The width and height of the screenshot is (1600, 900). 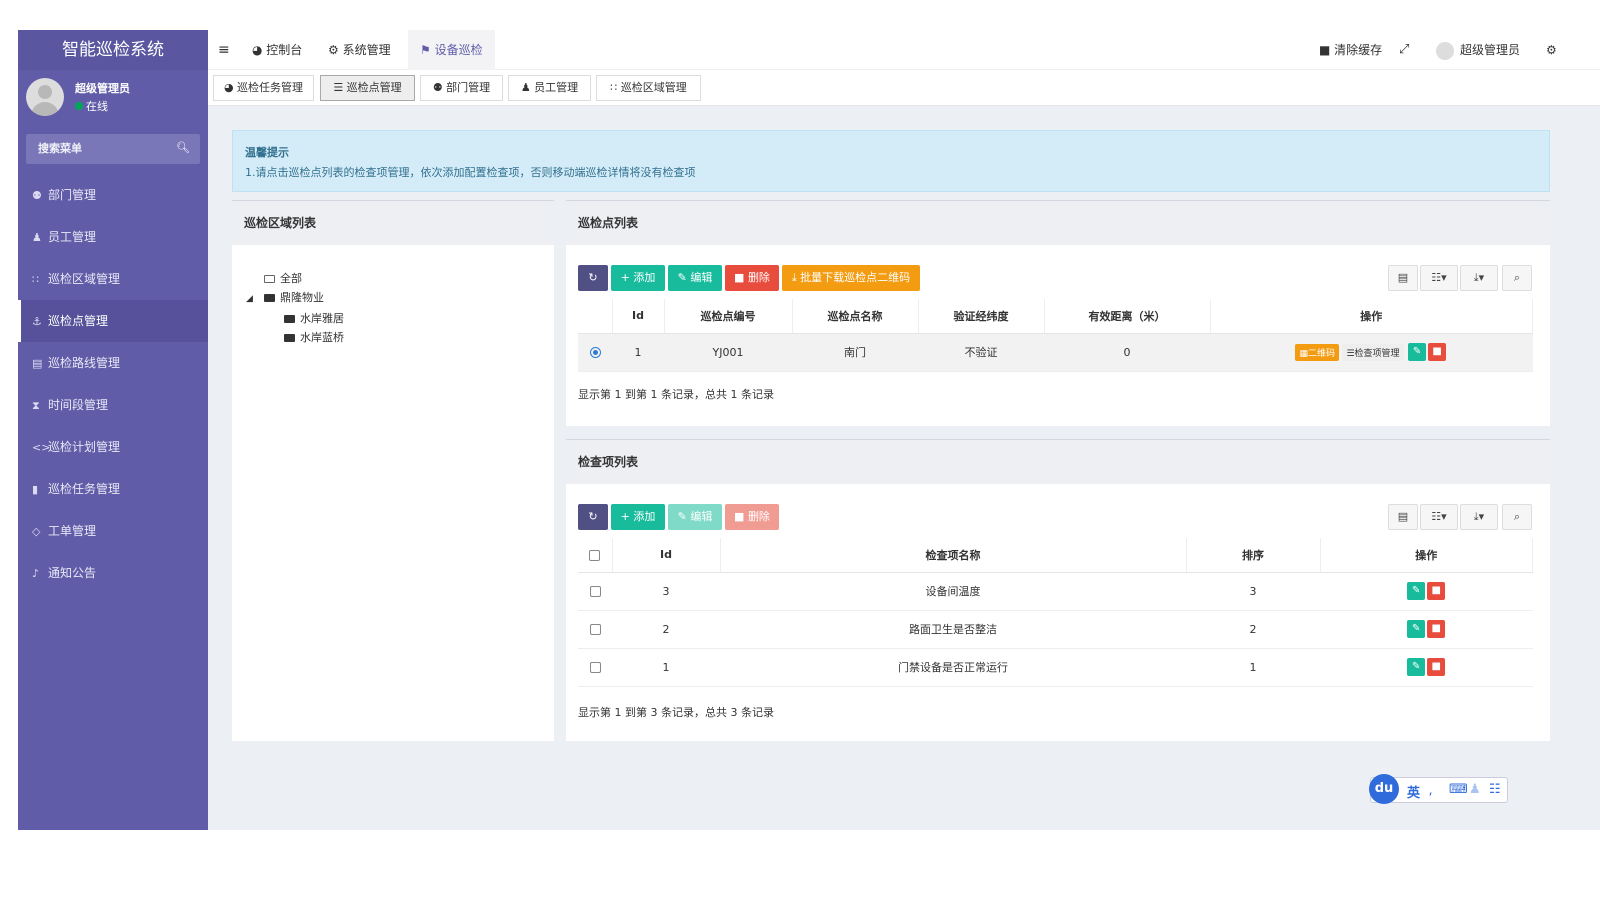 What do you see at coordinates (695, 517) in the screenshot?
I see `edit-check-button: ✎ 编辑` at bounding box center [695, 517].